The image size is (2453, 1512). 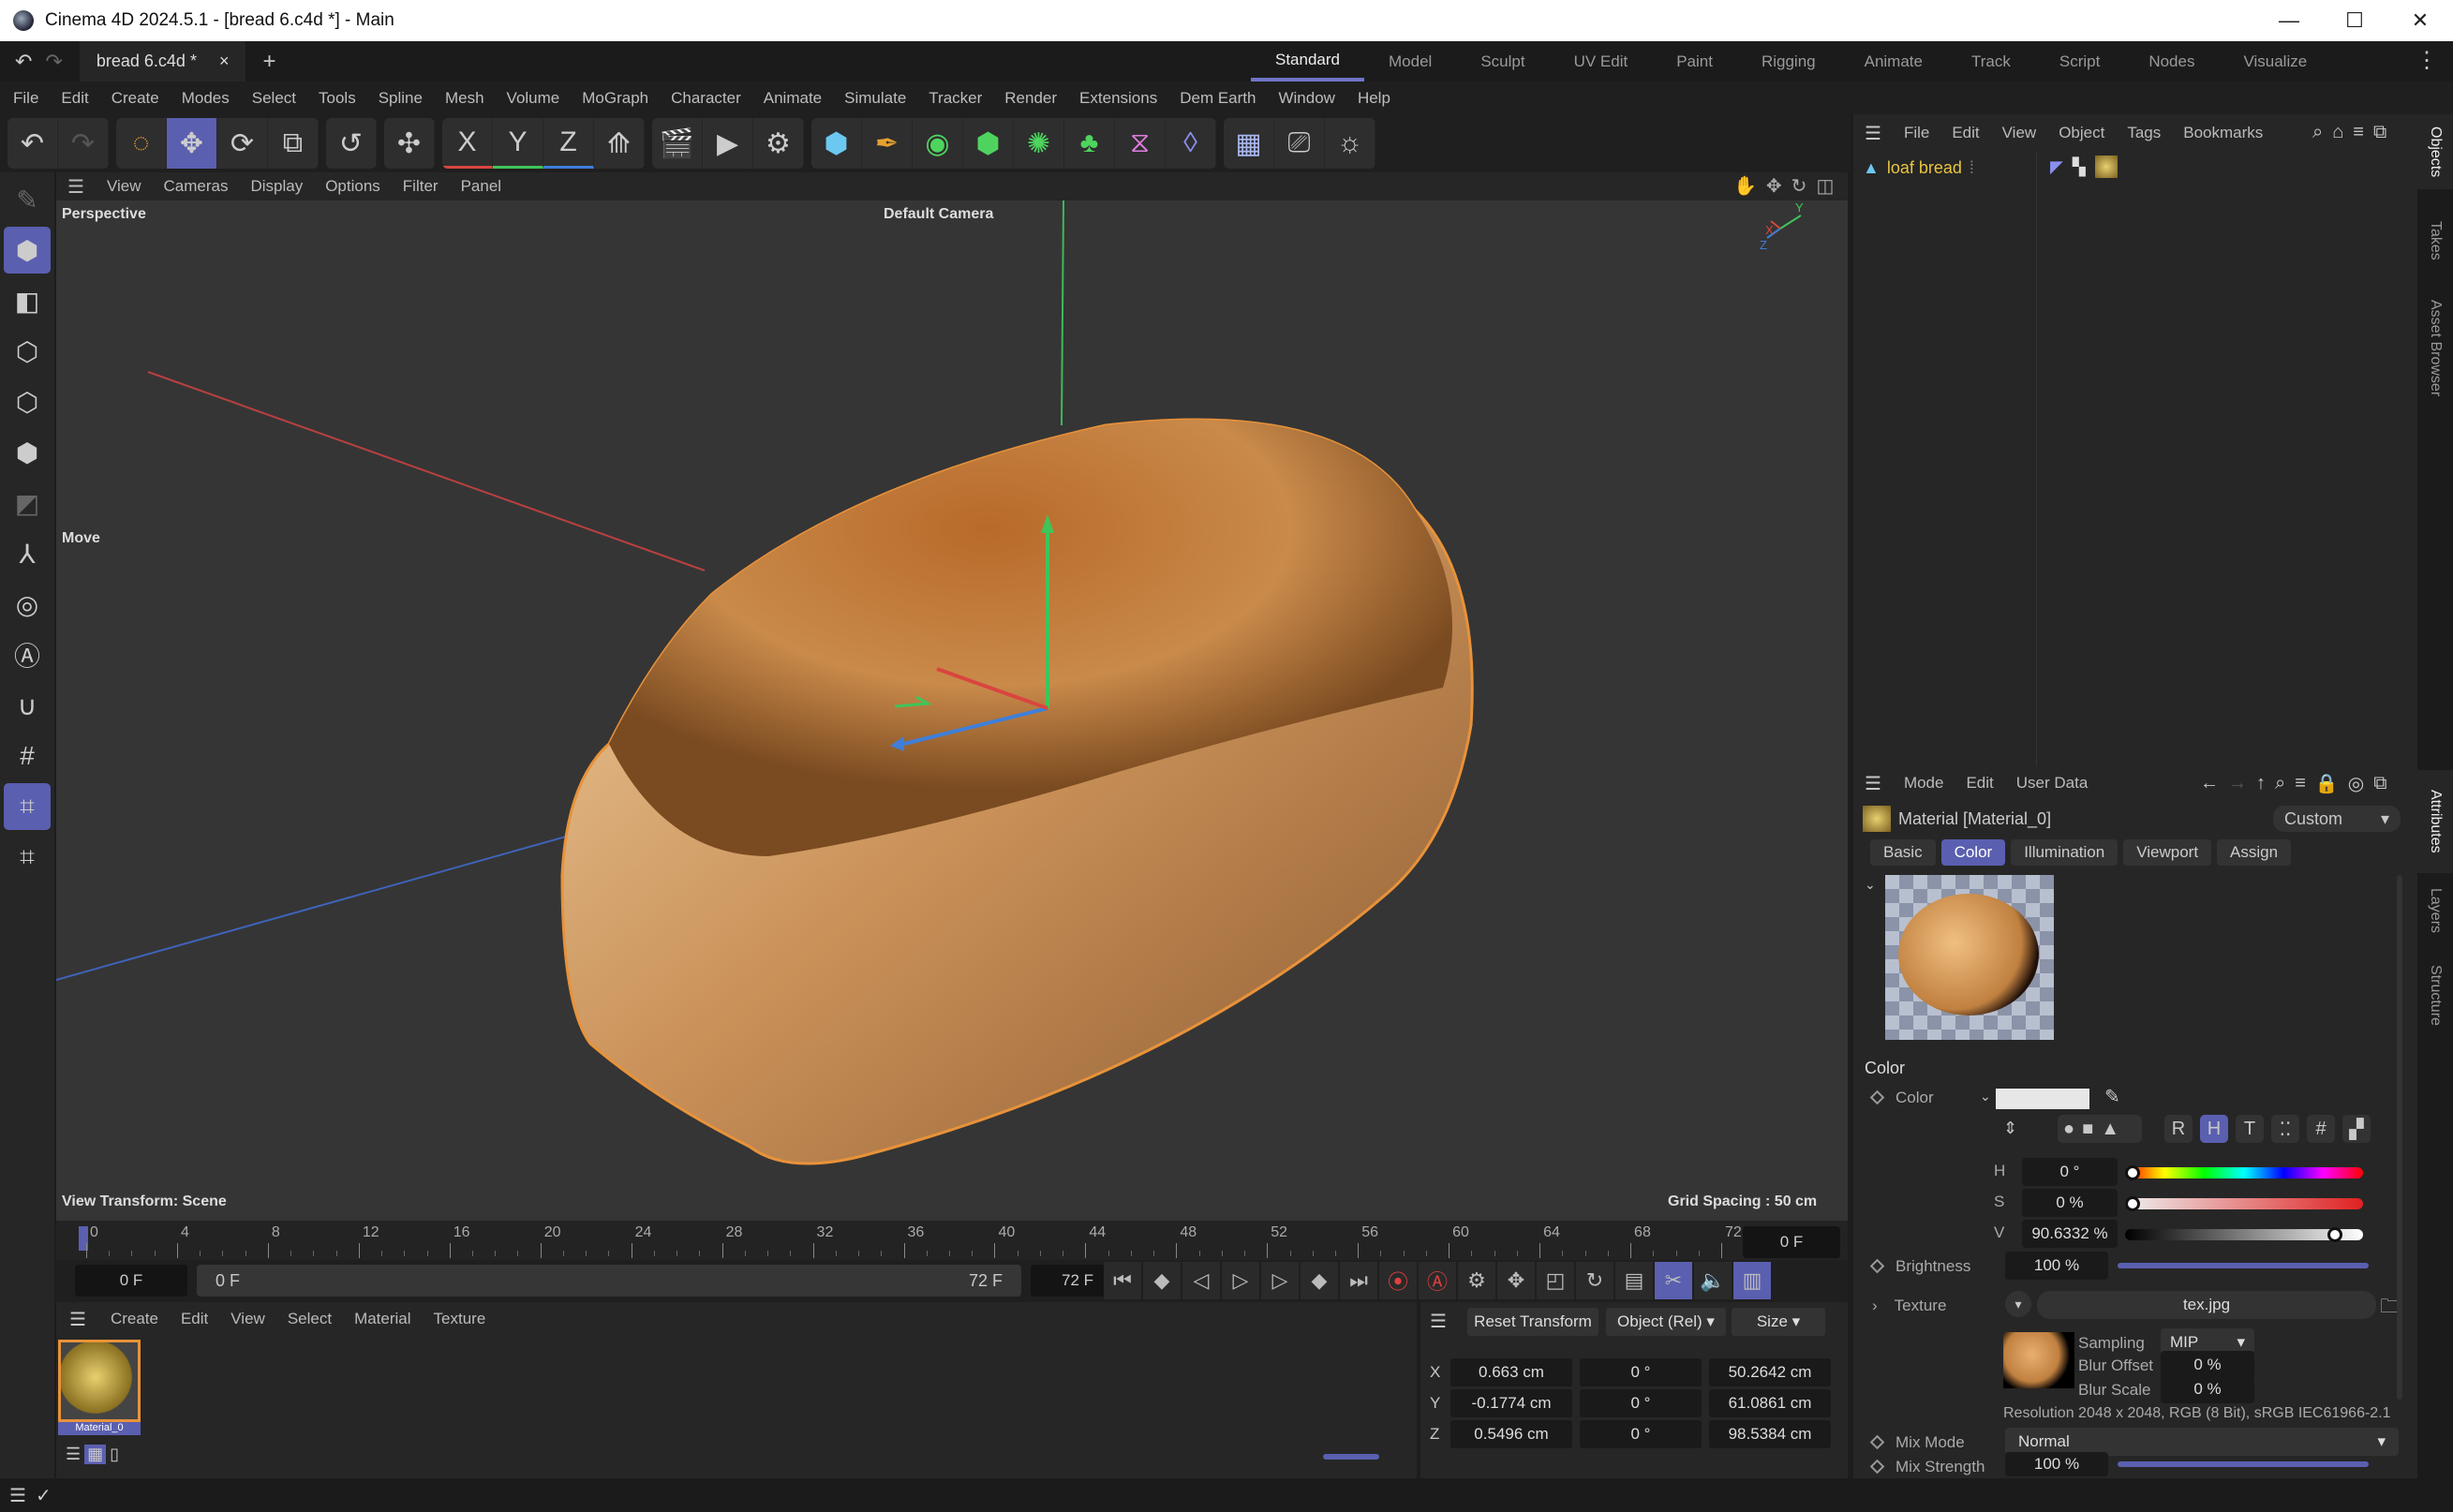 I want to click on solo-icon: ◎, so click(x=27, y=604).